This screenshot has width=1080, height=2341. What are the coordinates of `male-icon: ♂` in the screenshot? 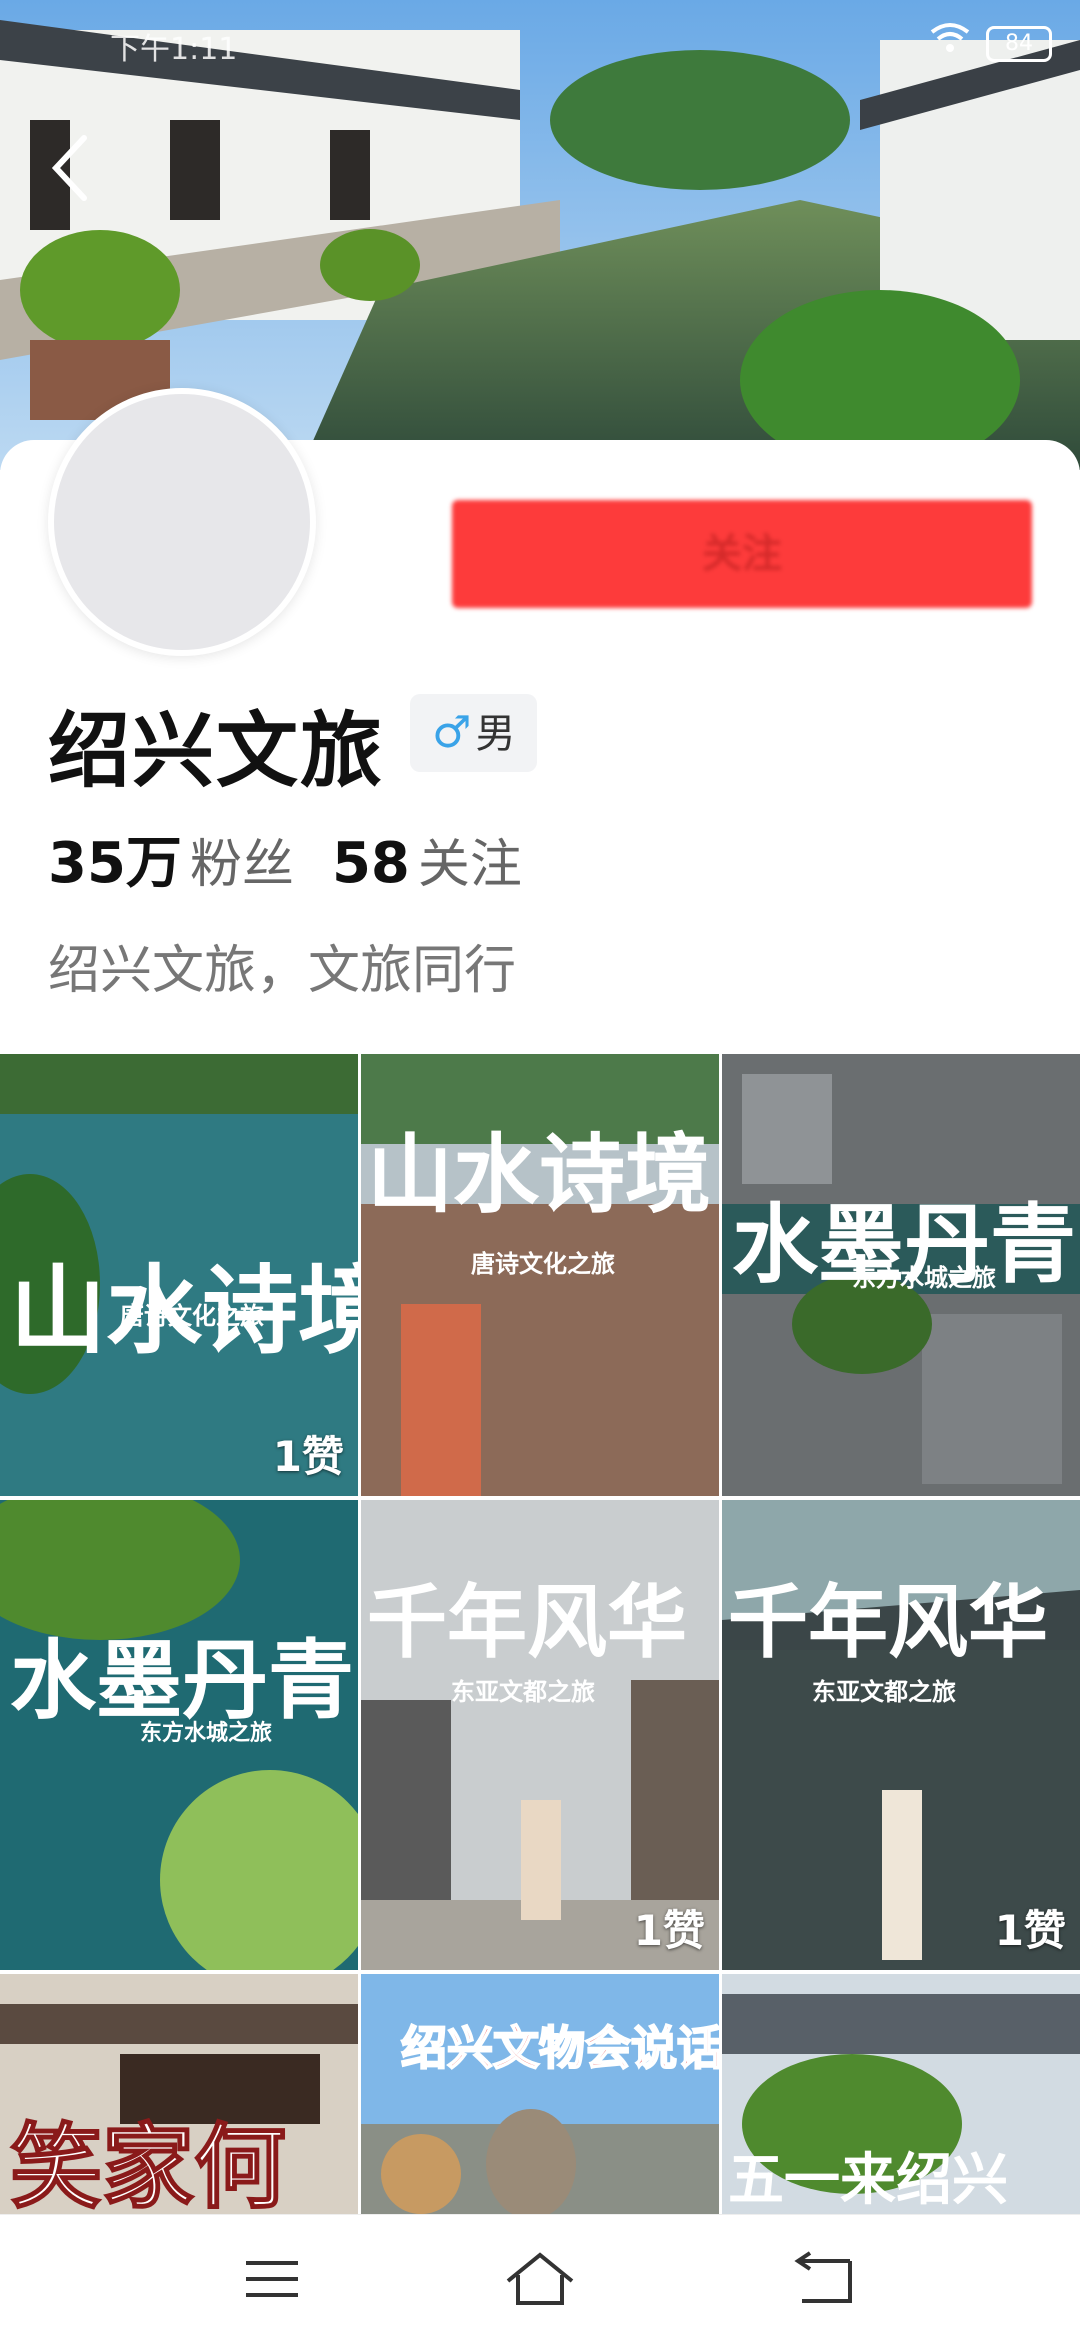 It's located at (452, 732).